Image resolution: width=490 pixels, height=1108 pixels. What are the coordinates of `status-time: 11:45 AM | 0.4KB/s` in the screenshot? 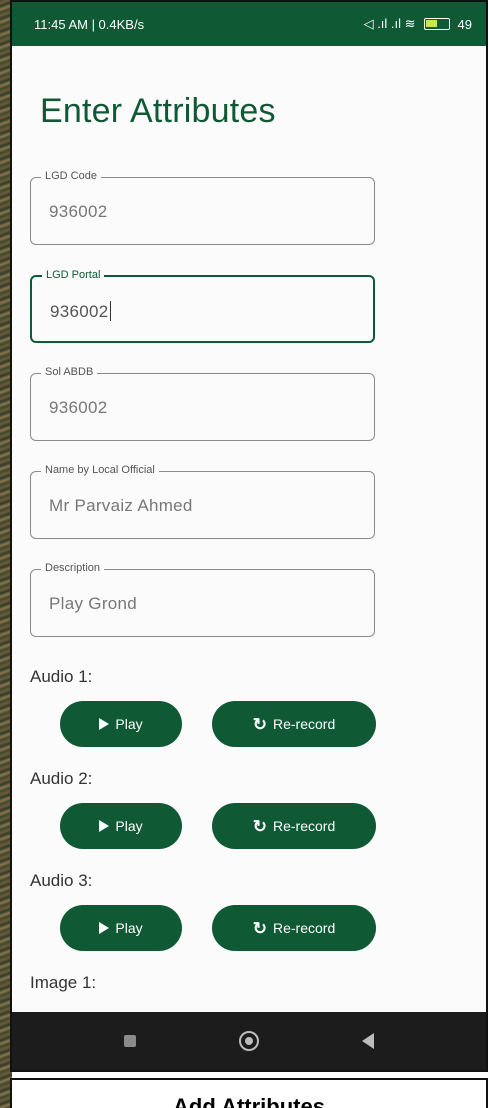 It's located at (89, 24).